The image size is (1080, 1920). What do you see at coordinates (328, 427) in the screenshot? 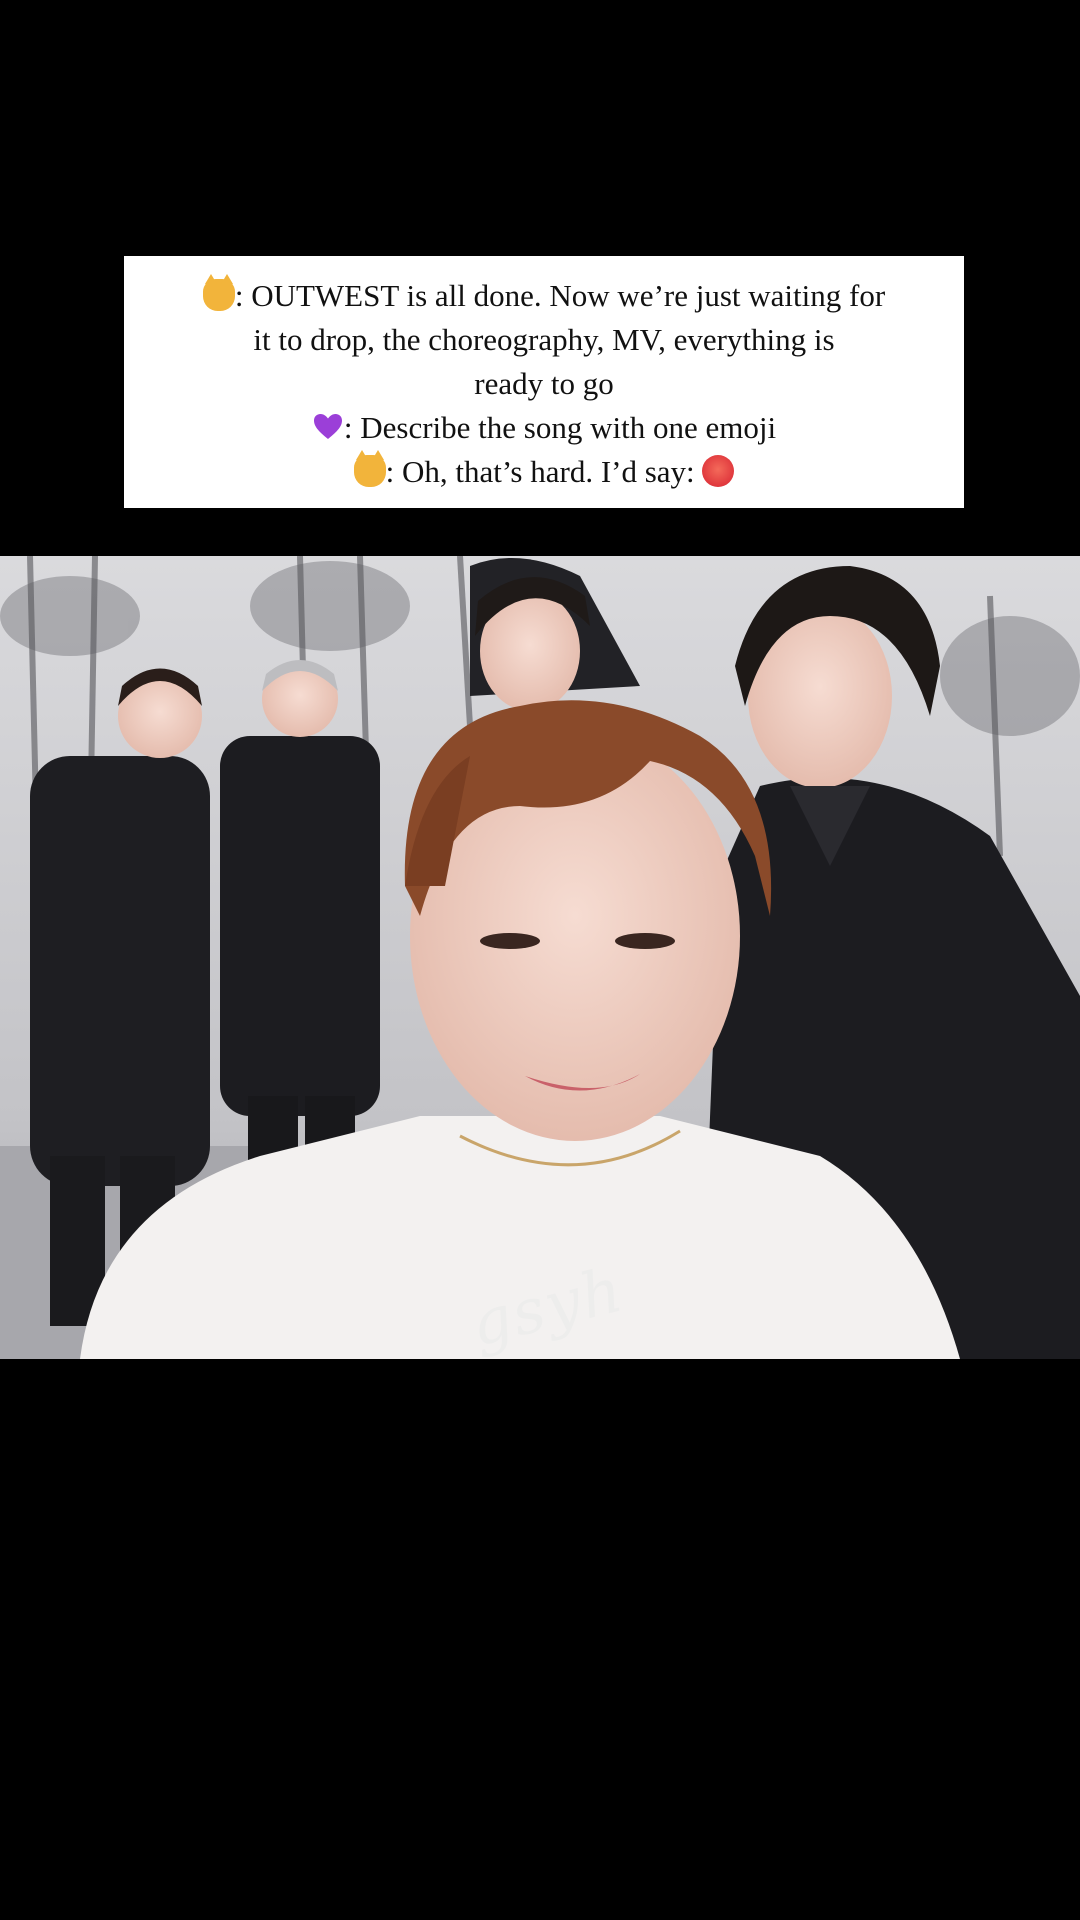
I see `purple-heart-icon` at bounding box center [328, 427].